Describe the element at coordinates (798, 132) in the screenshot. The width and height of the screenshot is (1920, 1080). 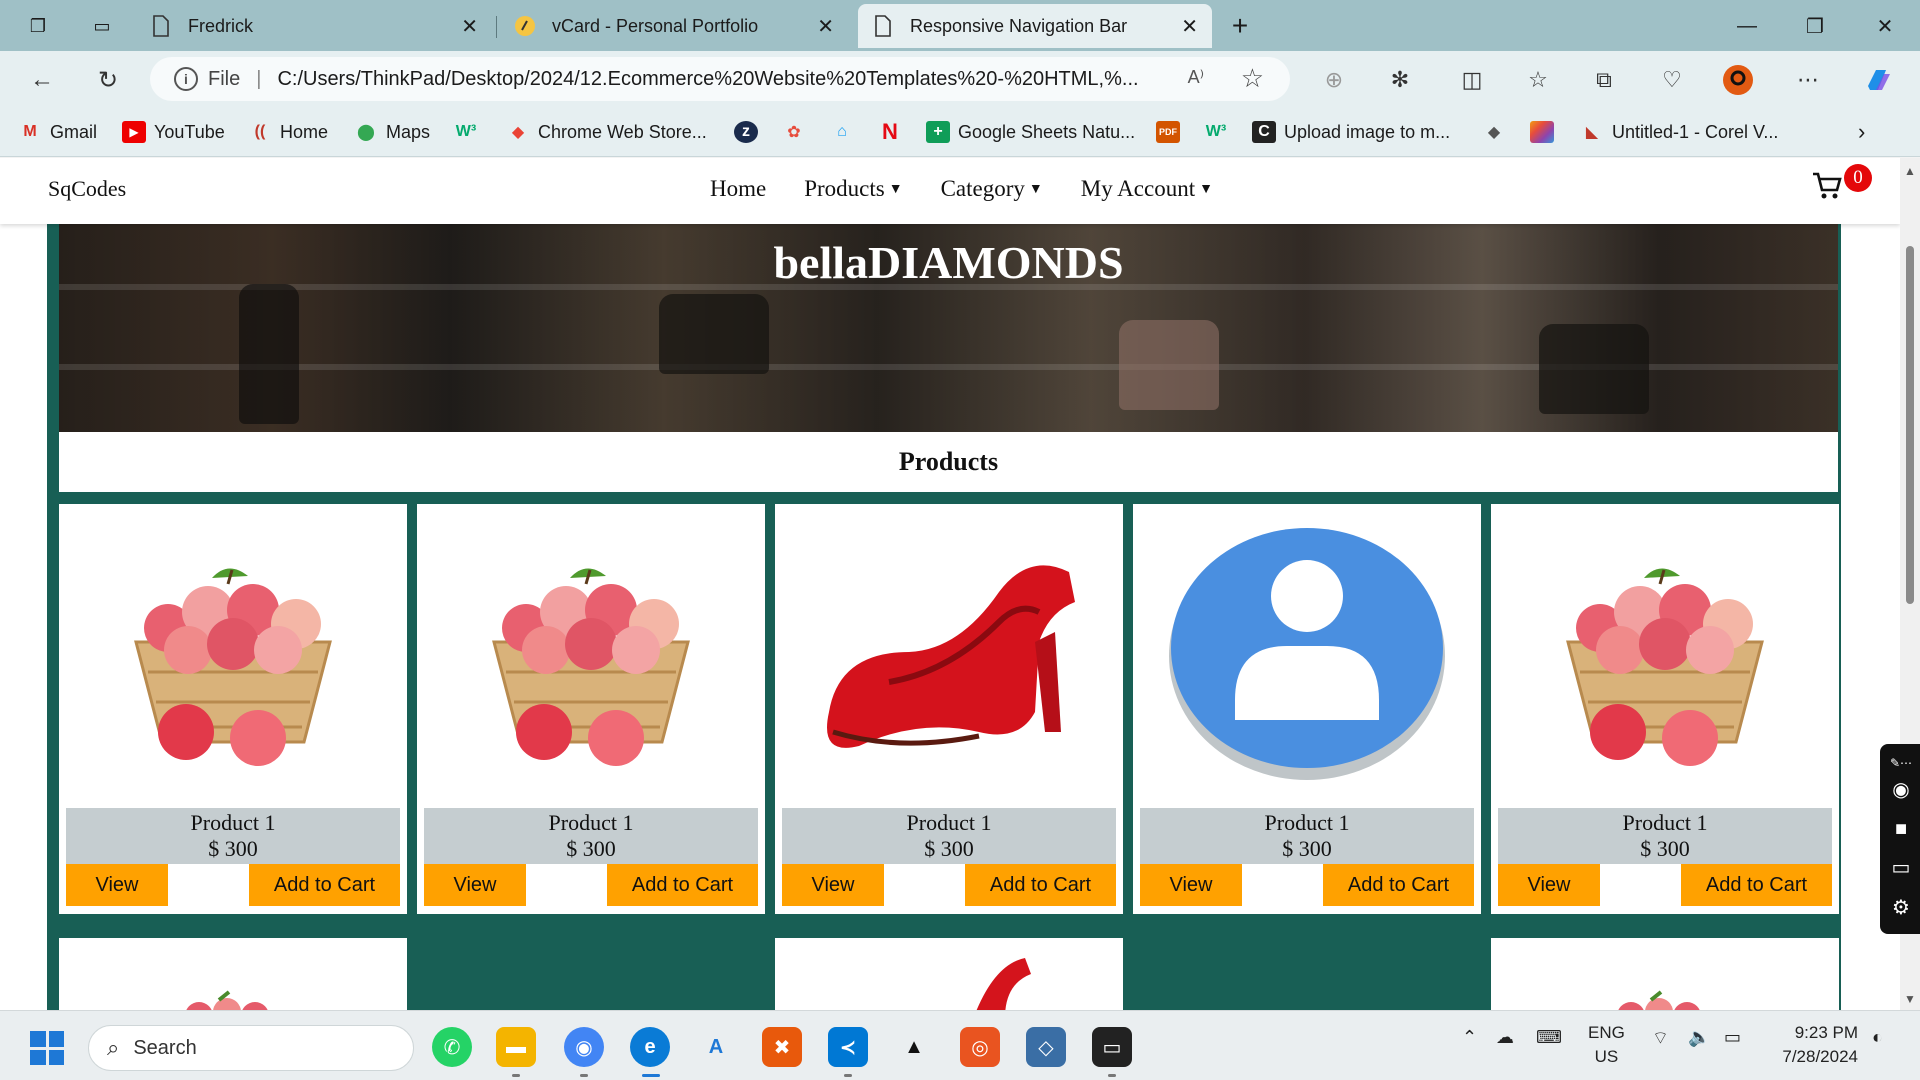
I see `bookmark-generic: ✿` at that location.